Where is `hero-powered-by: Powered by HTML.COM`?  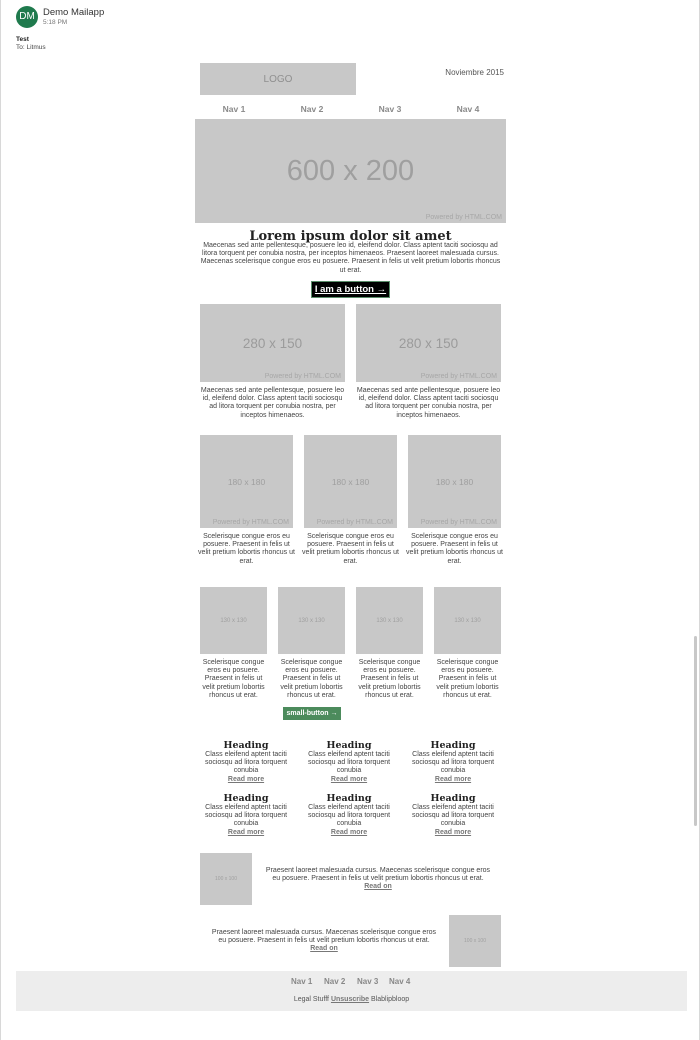
hero-powered-by: Powered by HTML.COM is located at coordinates (463, 217).